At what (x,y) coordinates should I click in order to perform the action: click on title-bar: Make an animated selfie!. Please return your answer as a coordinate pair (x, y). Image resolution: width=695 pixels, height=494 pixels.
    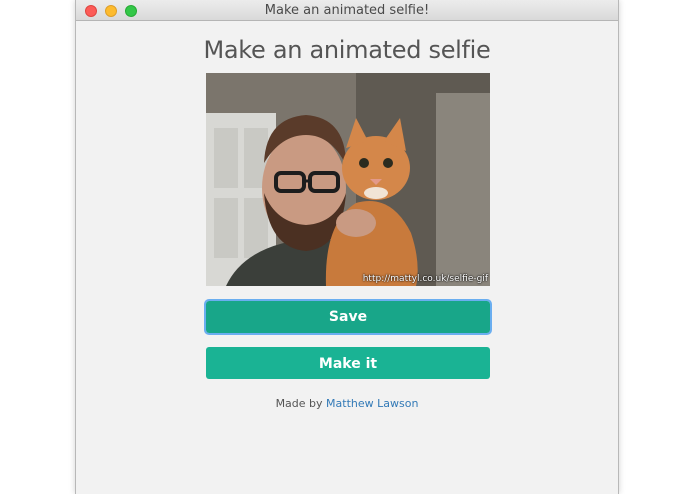
    Looking at the image, I should click on (347, 10).